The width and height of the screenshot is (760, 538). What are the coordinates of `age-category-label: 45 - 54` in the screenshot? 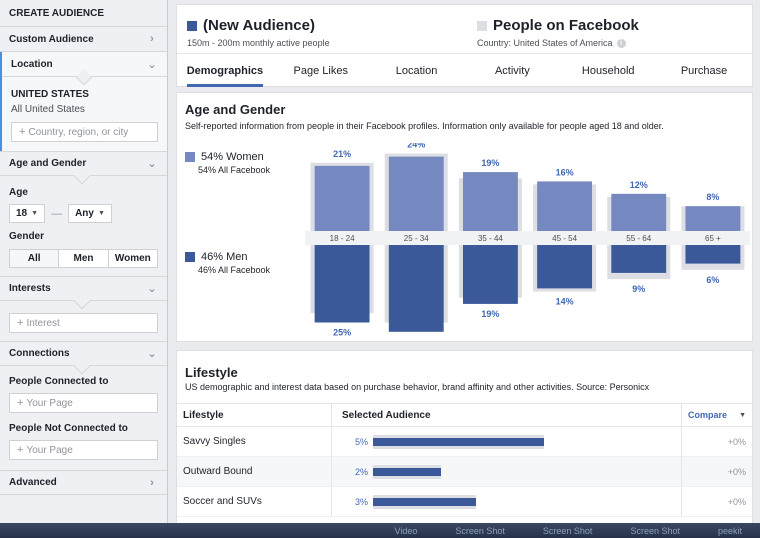 It's located at (564, 238).